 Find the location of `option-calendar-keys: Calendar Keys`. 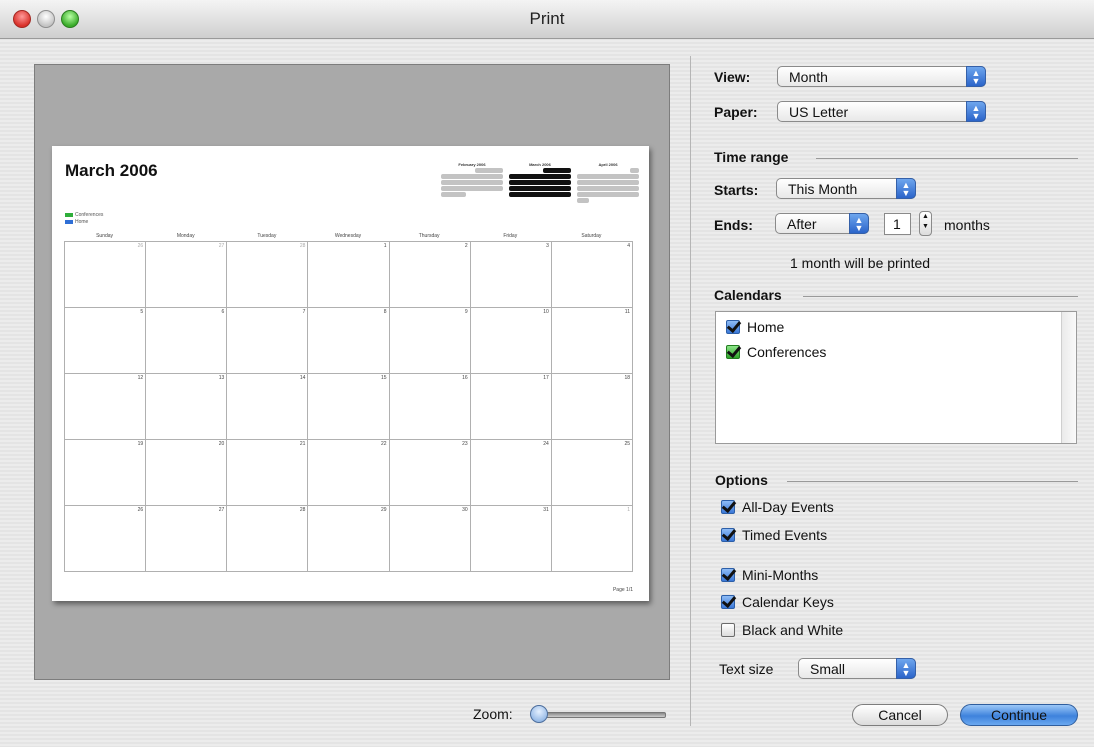

option-calendar-keys: Calendar Keys is located at coordinates (777, 602).